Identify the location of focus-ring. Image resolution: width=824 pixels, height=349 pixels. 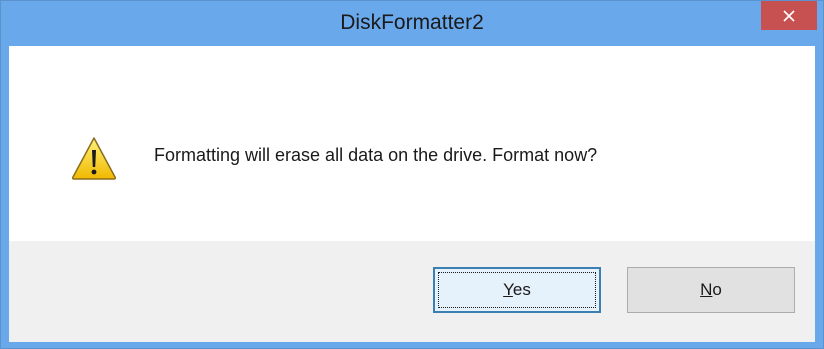
(517, 290).